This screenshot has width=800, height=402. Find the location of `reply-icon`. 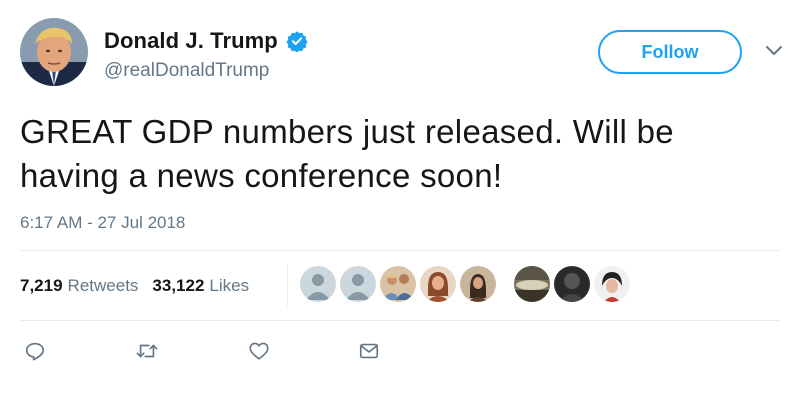

reply-icon is located at coordinates (35, 353).